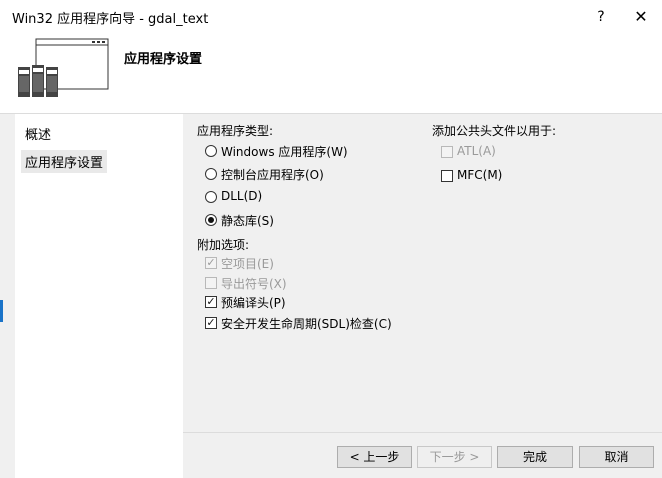  What do you see at coordinates (38, 133) in the screenshot?
I see `nav-item-overview: 概述` at bounding box center [38, 133].